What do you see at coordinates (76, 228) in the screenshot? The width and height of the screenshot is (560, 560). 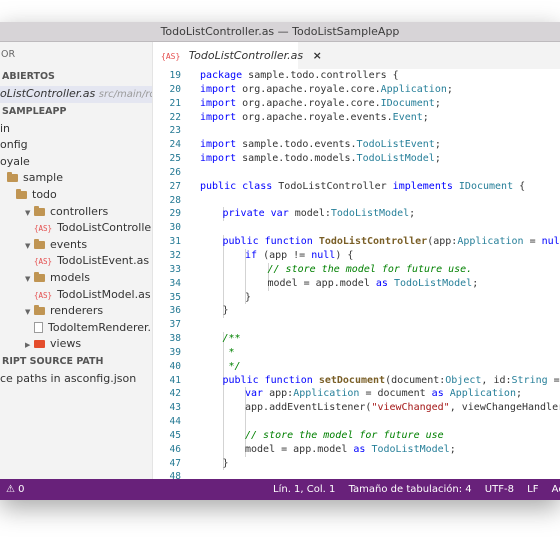 I see `tree-item: {AS} TodoListController.as` at bounding box center [76, 228].